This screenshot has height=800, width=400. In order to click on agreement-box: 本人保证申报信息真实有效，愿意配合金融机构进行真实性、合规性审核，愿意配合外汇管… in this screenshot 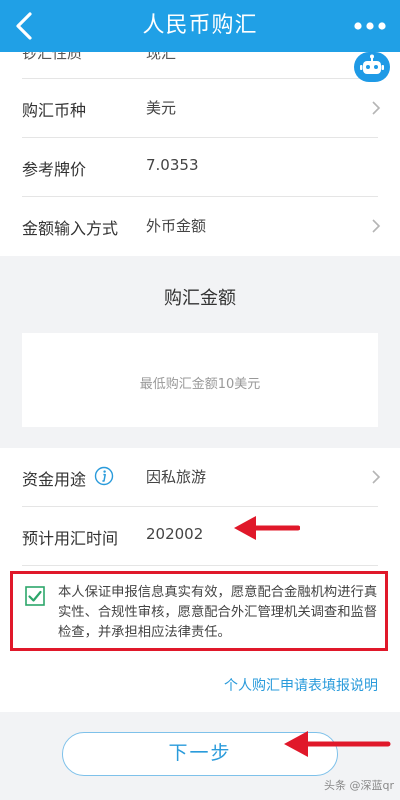, I will do `click(199, 611)`.